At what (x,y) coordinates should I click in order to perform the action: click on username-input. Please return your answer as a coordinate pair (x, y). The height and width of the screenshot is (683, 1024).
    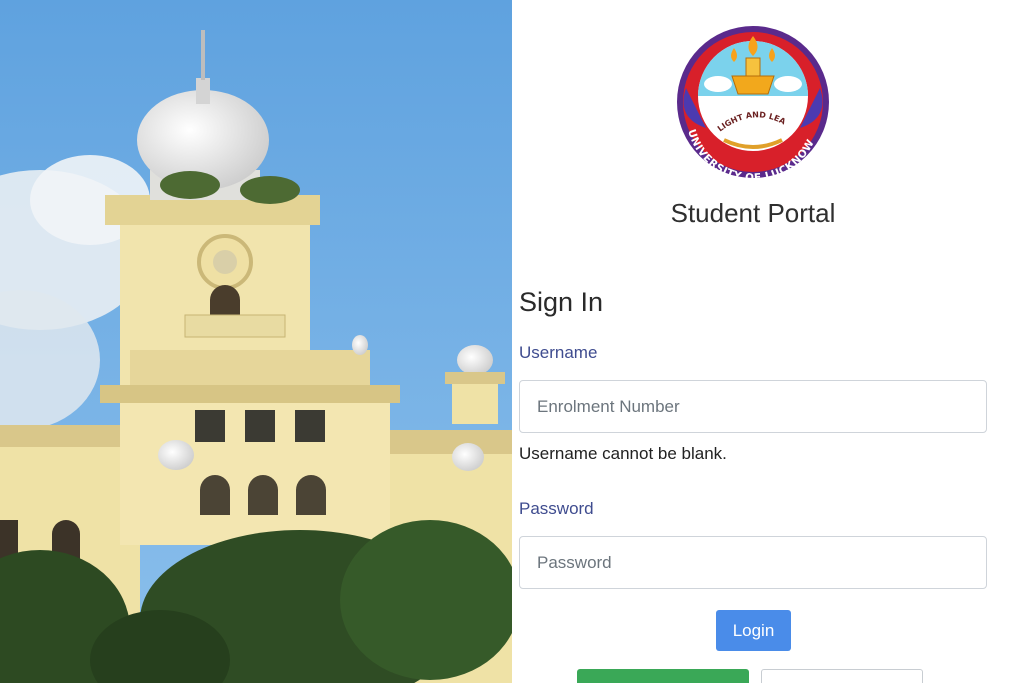
    Looking at the image, I should click on (753, 406).